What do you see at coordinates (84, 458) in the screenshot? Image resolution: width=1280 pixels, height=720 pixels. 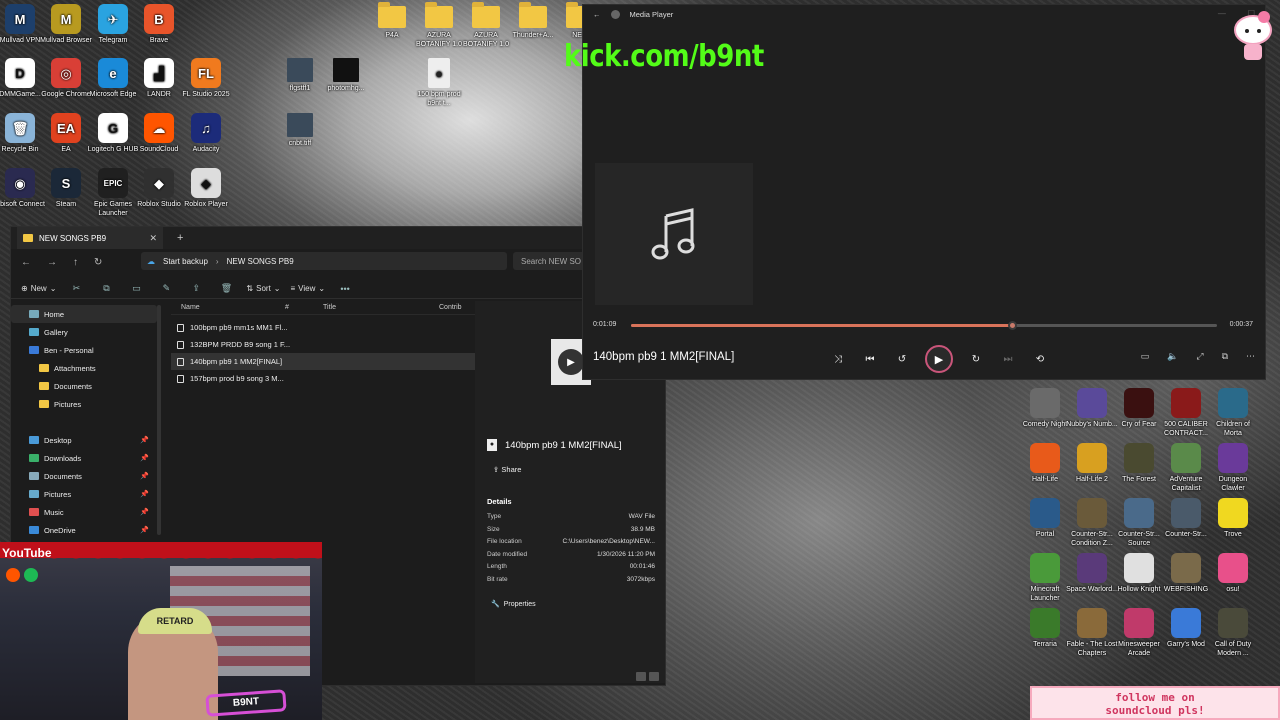 I see `nav-item: Downloads 📌` at bounding box center [84, 458].